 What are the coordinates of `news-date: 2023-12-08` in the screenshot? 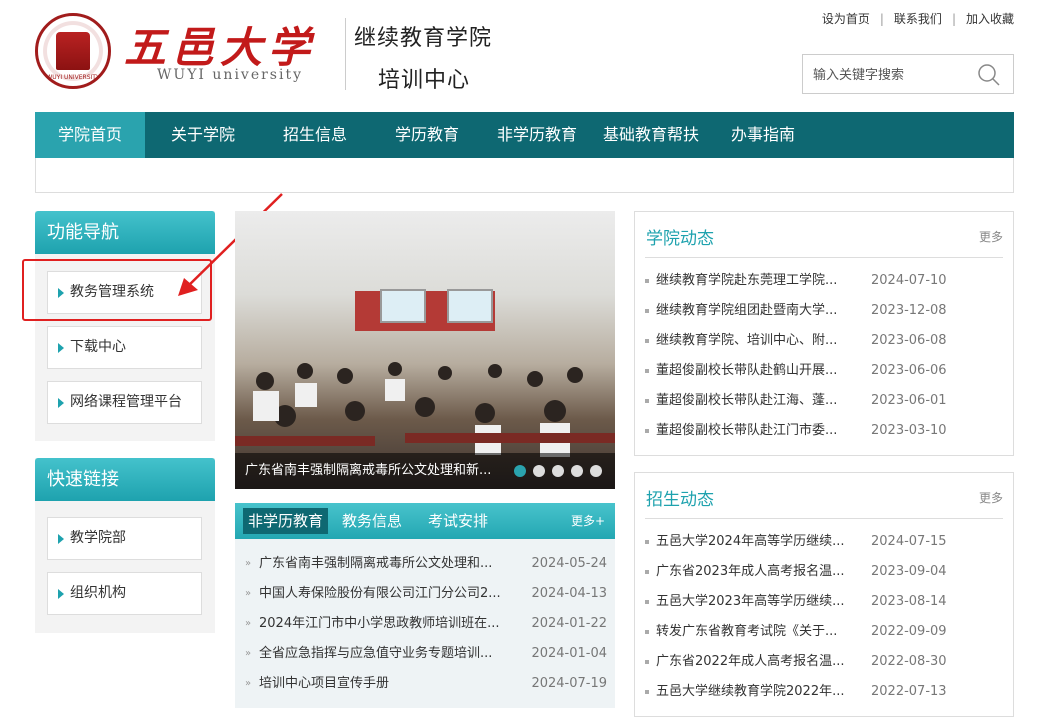 It's located at (909, 310).